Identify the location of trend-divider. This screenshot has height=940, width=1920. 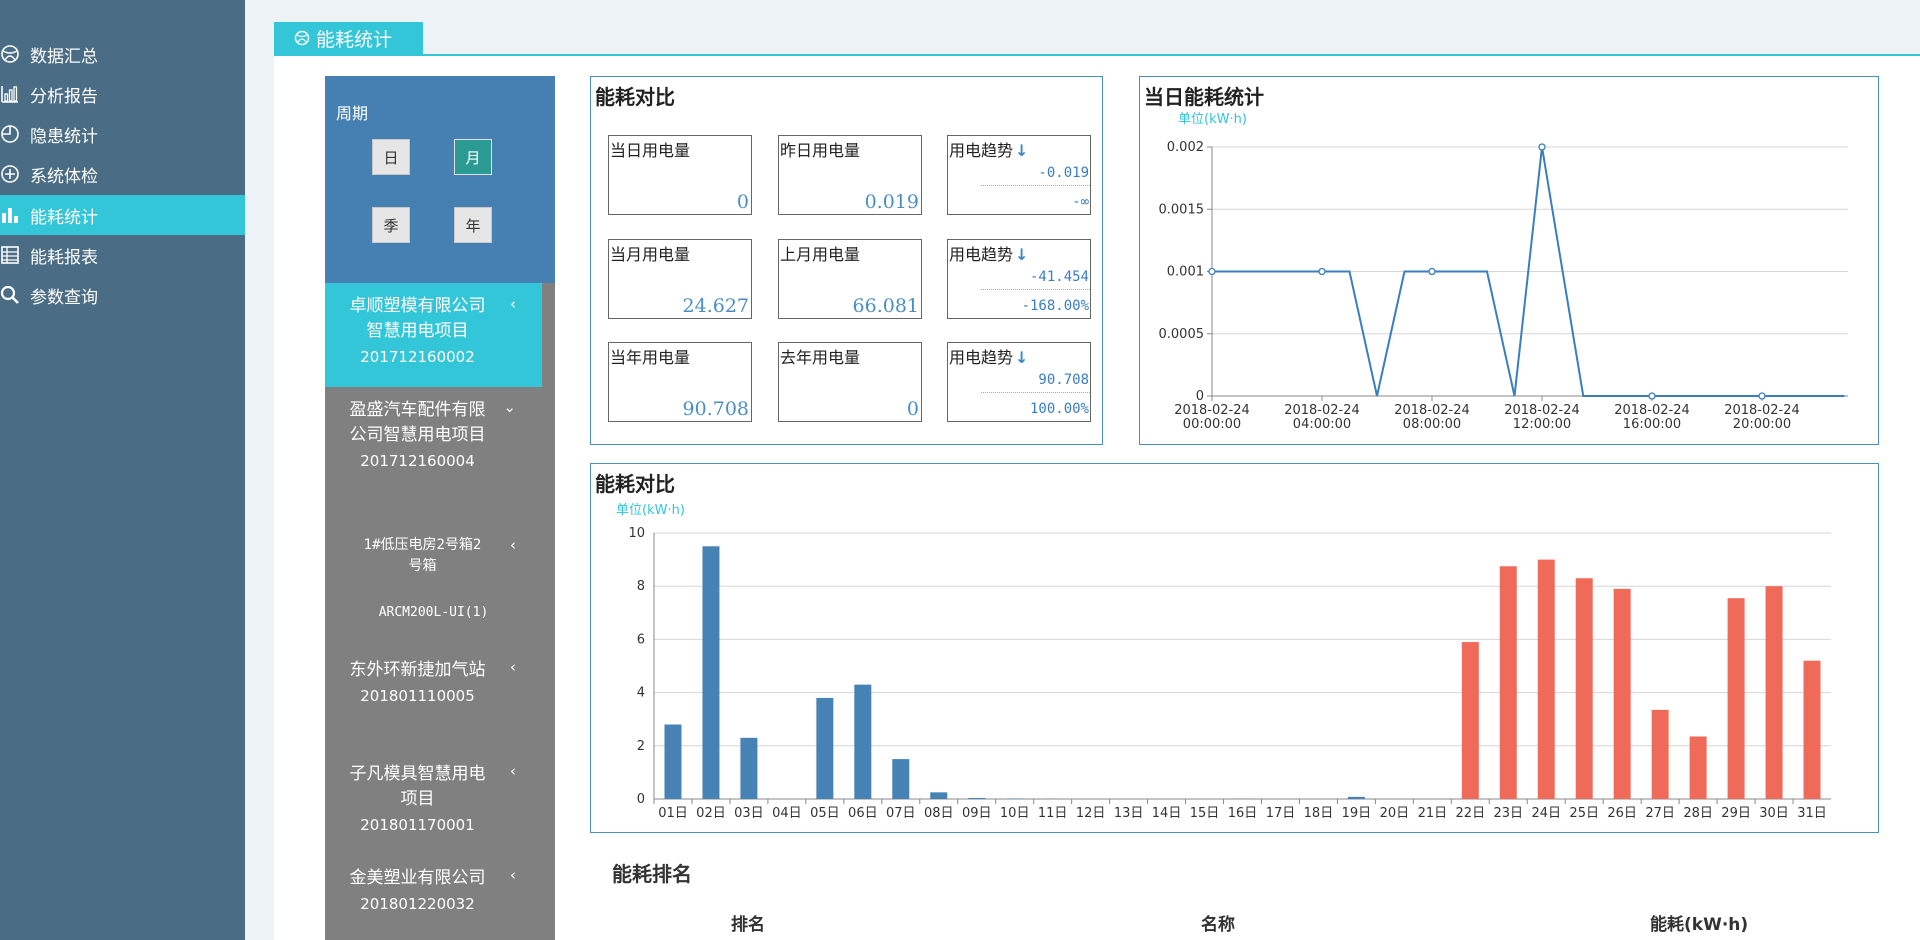
(1035, 185).